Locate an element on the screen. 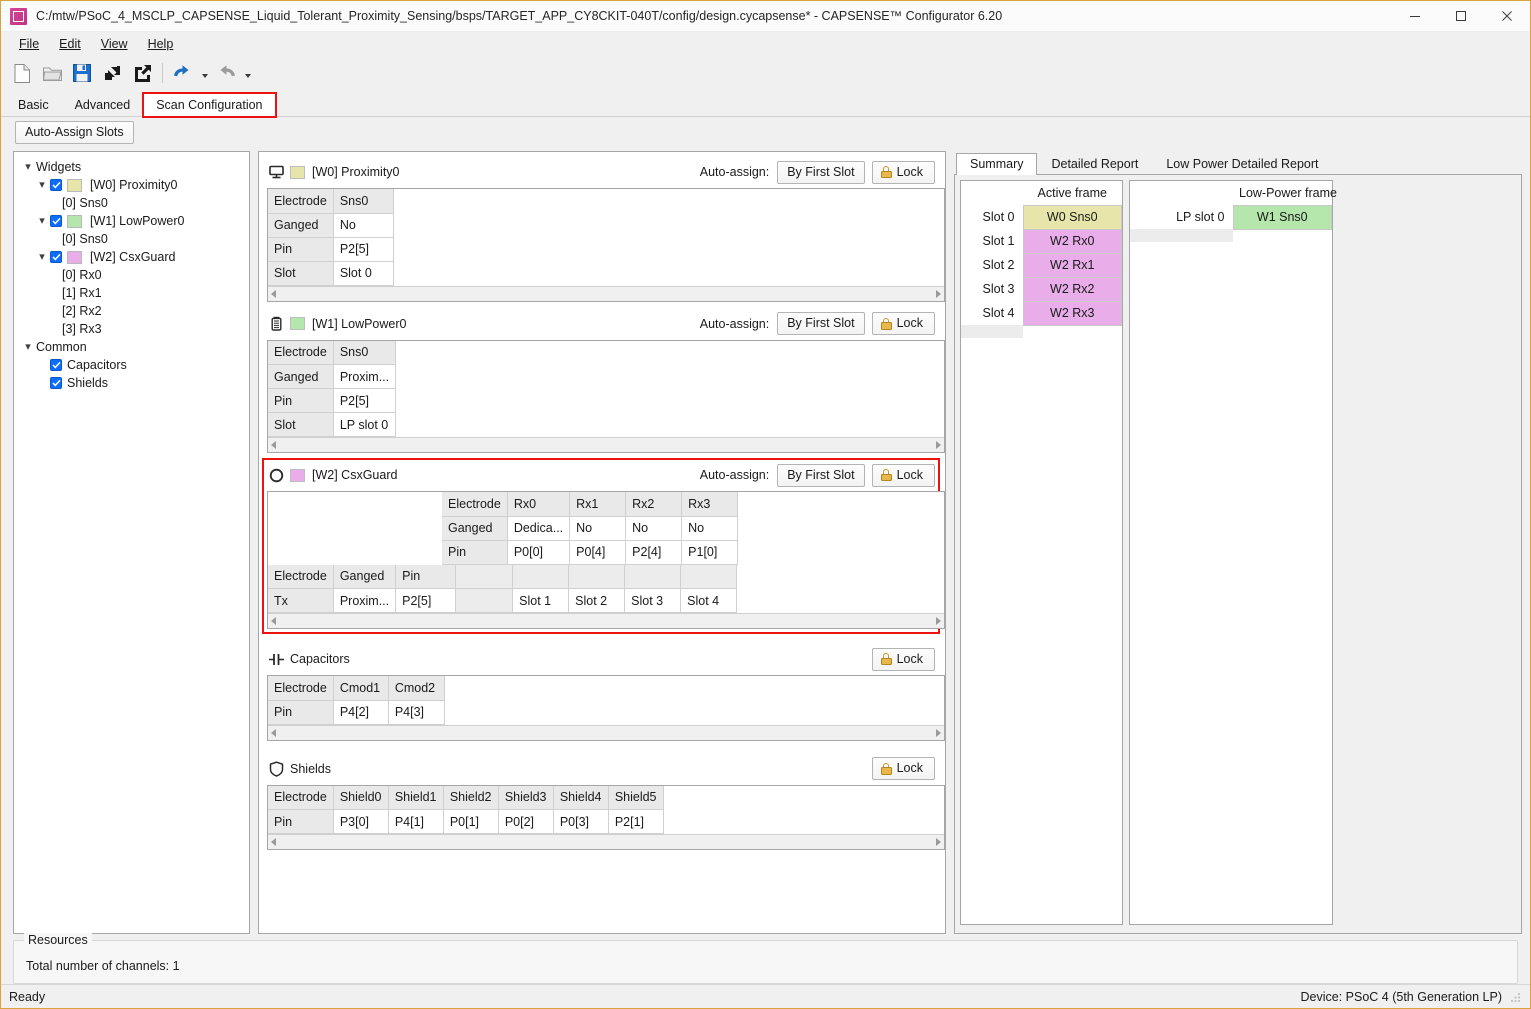 The image size is (1531, 1009). tree-child-w2-rx0: [0] Rx0 is located at coordinates (132, 275).